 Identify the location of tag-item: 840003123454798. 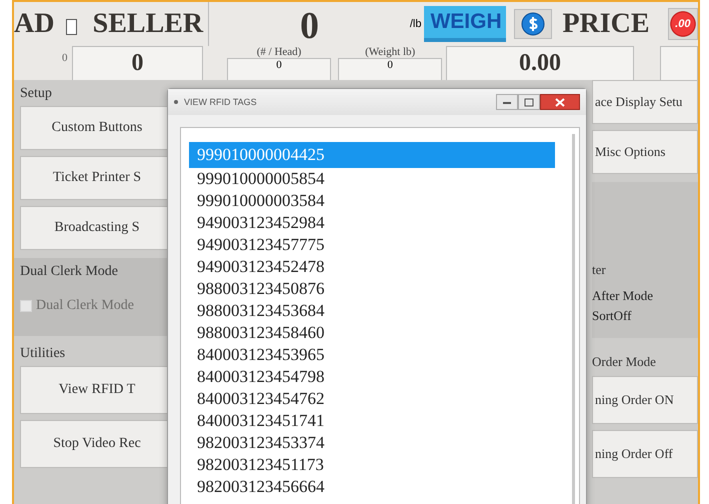
(372, 377).